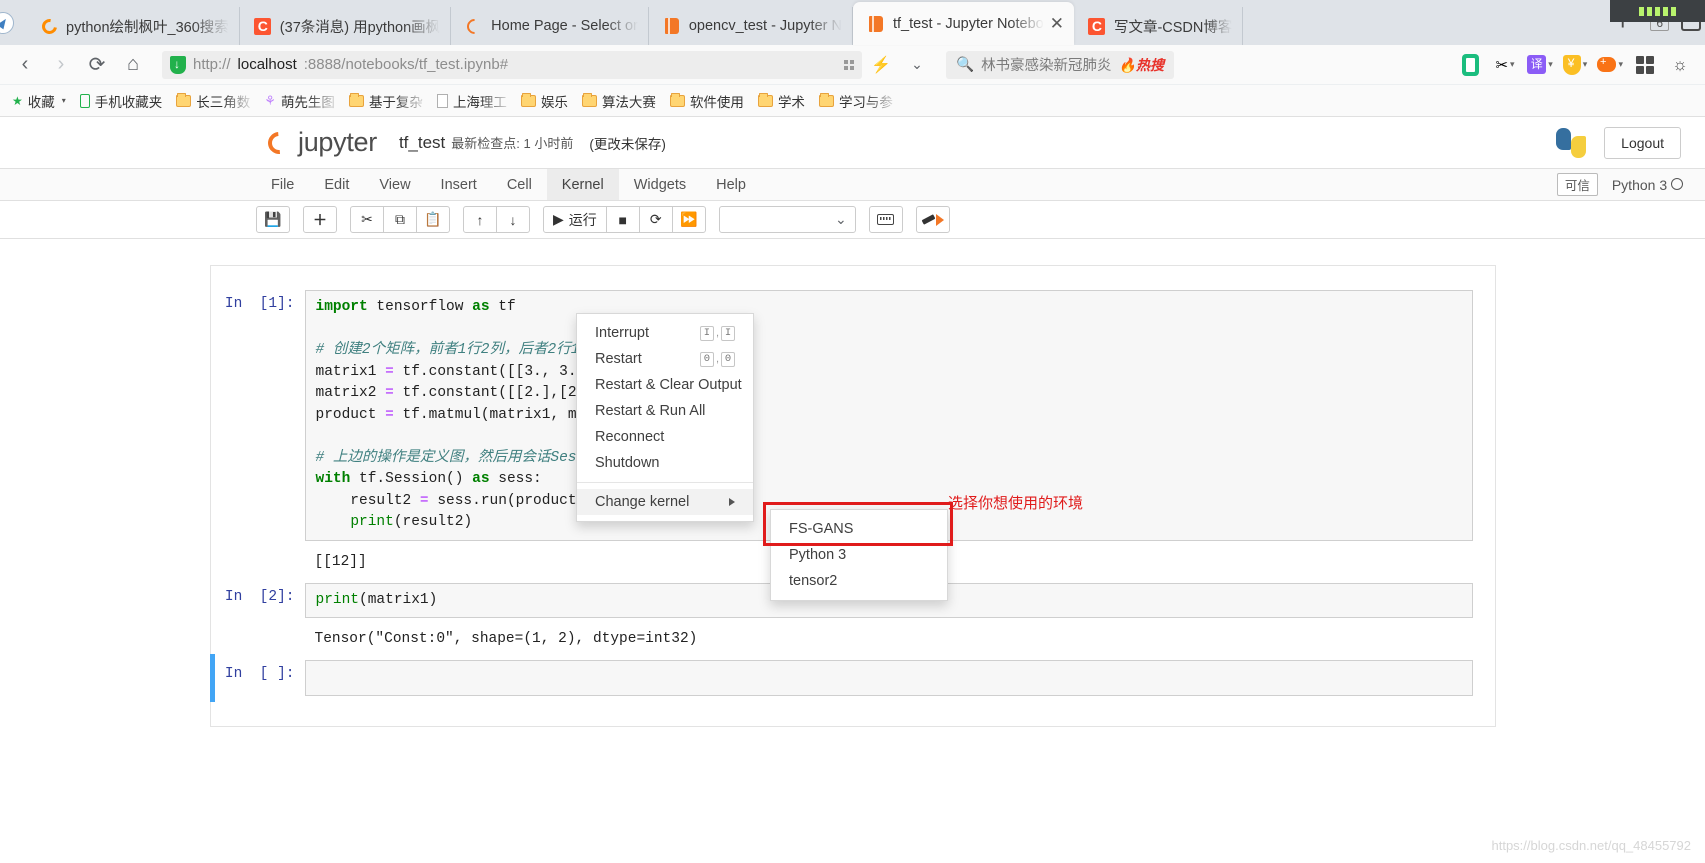 This screenshot has width=1705, height=863. I want to click on menu-edit: Edit, so click(336, 184).